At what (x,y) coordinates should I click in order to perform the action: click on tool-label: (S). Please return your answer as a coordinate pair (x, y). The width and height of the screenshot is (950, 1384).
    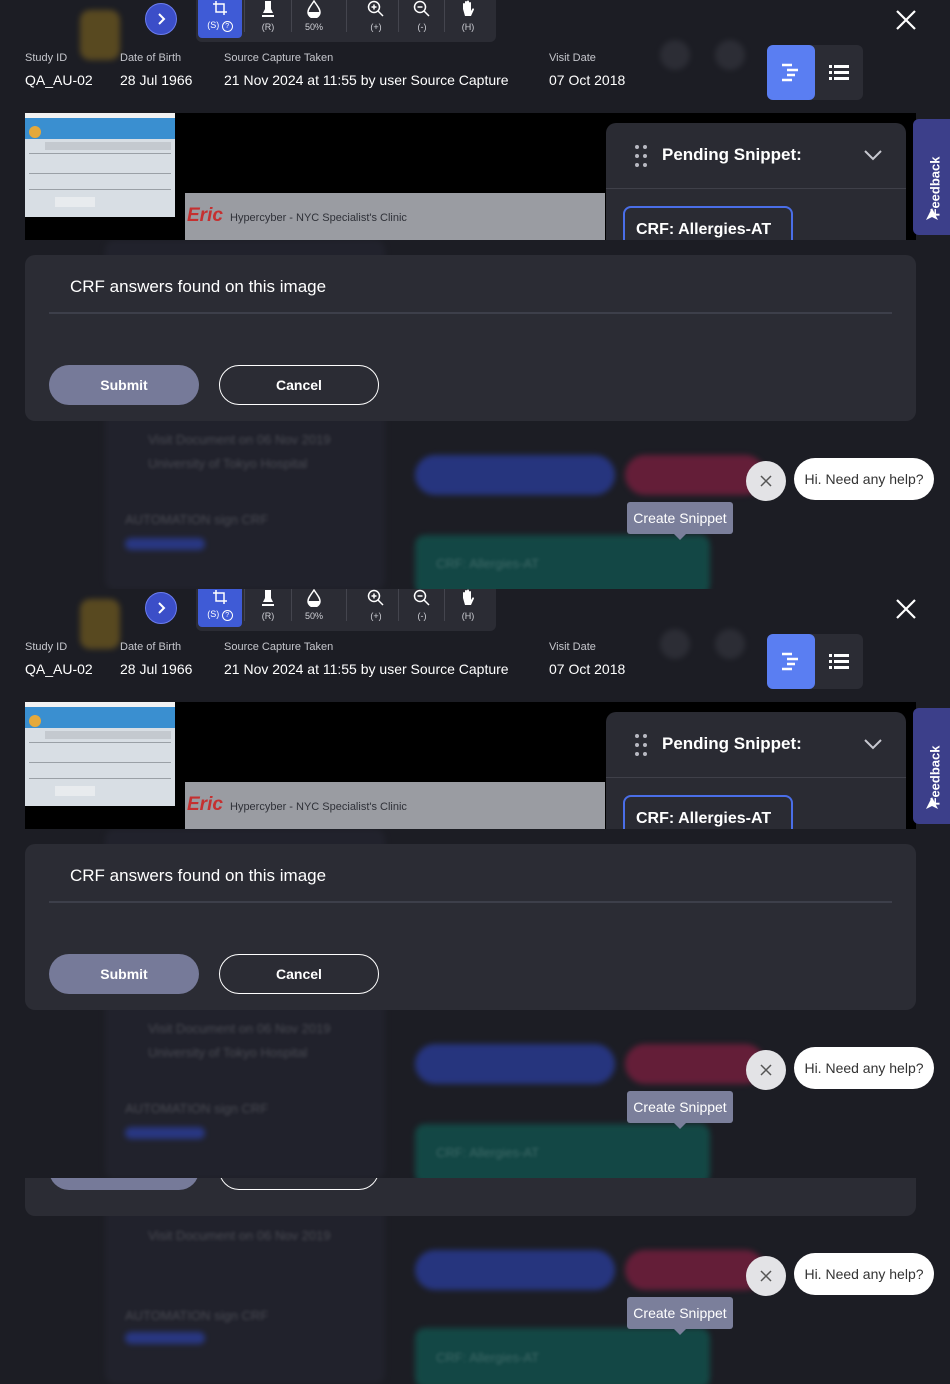
    Looking at the image, I should click on (213, 614).